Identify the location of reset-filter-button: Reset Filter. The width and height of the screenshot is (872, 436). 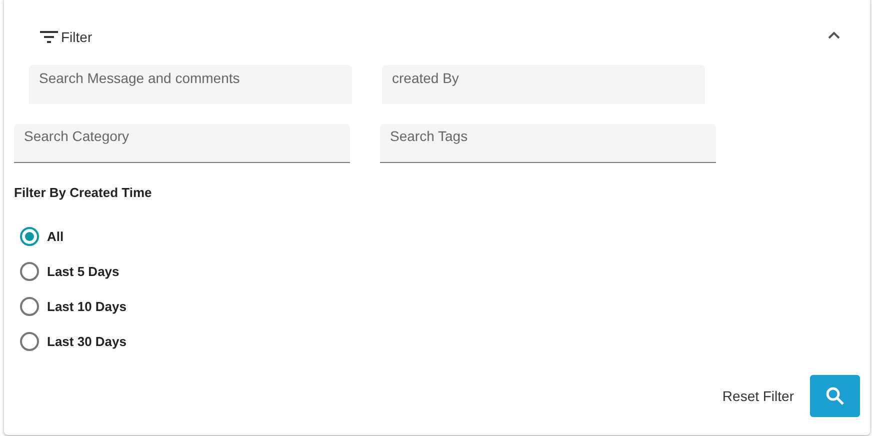
(758, 396).